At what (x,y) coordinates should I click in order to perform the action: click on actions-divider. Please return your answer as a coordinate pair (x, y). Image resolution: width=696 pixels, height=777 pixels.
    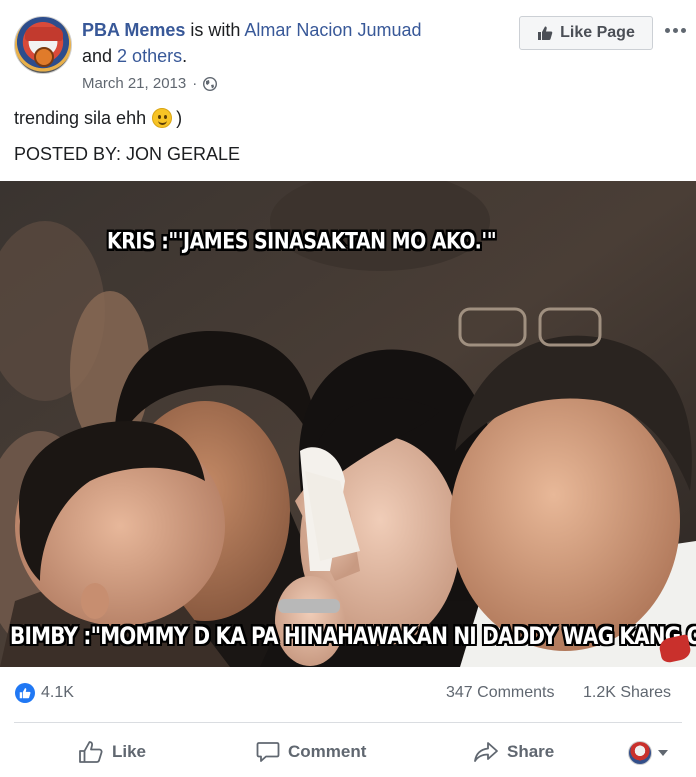
    Looking at the image, I should click on (348, 722).